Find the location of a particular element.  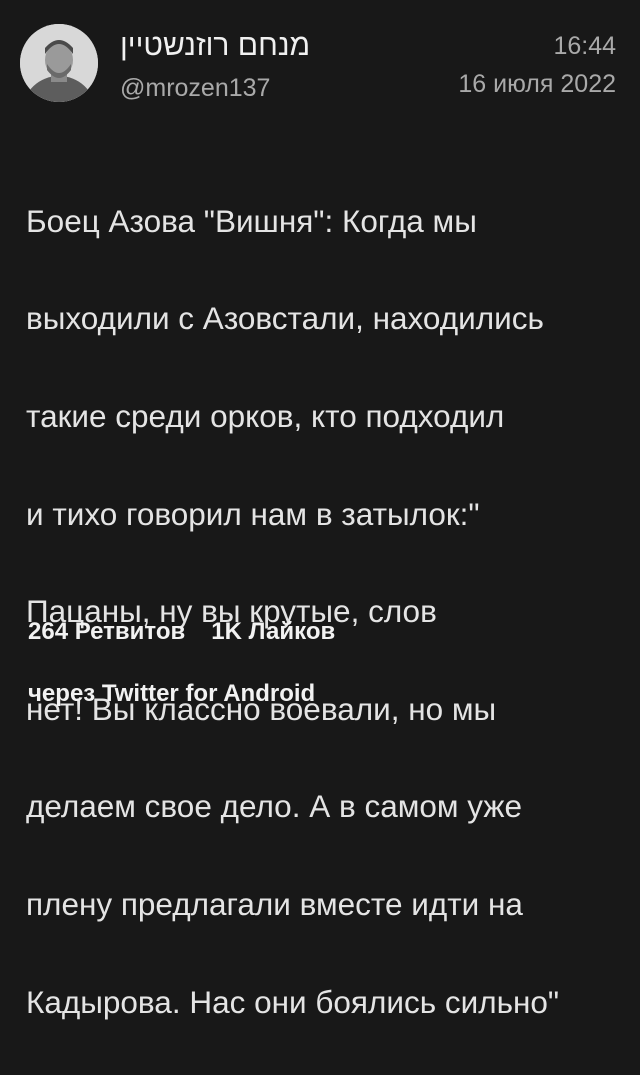

tweet-stats: 264 Ретвитов 1K Лайков is located at coordinates (181, 632).